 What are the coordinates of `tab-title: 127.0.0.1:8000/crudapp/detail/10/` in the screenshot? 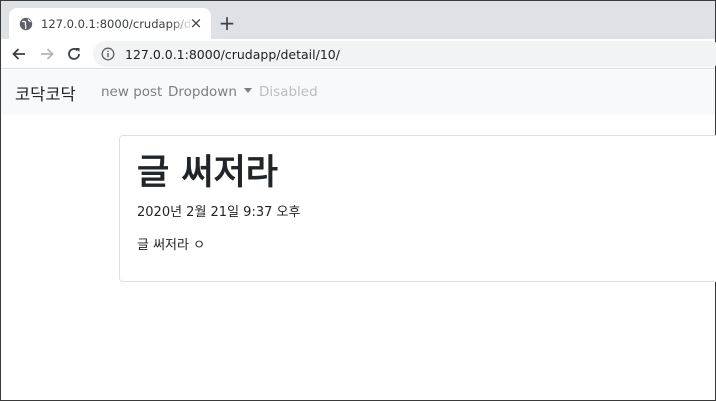 It's located at (117, 23).